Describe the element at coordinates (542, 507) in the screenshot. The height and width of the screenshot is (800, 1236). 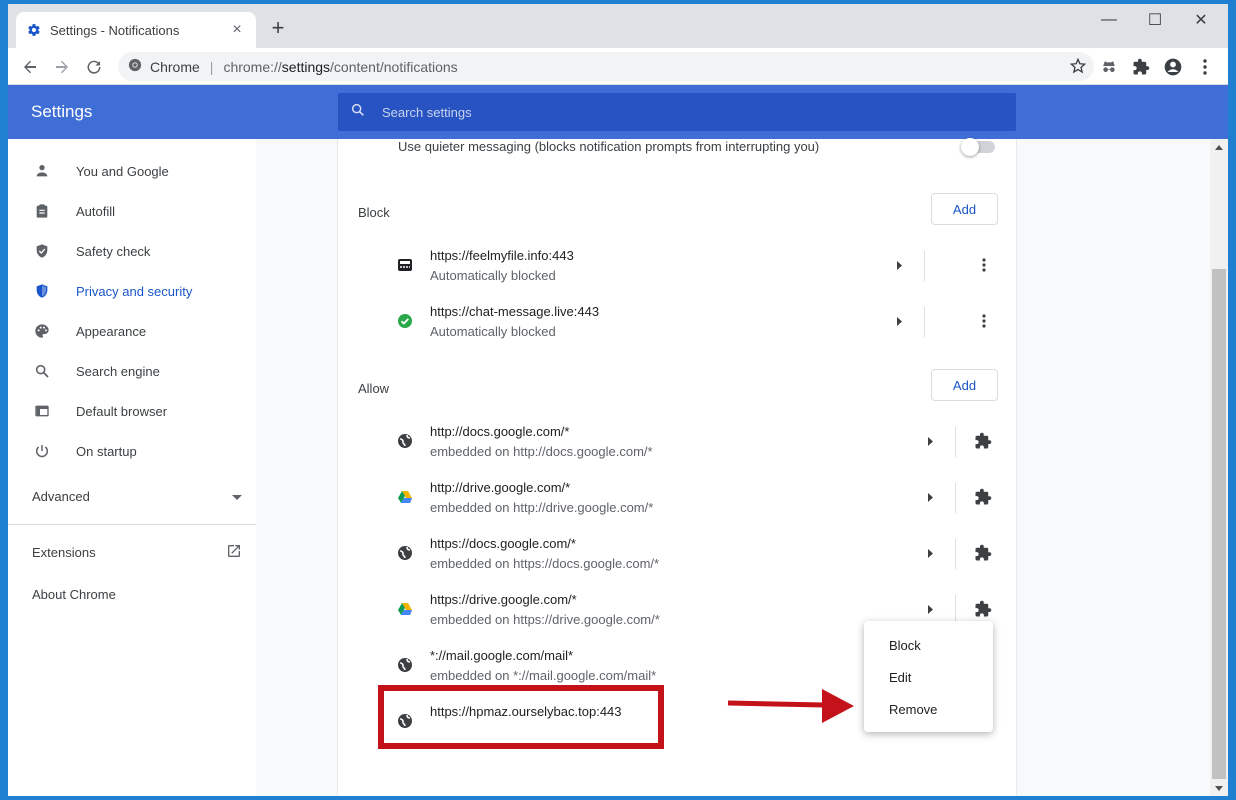
I see `site-embedded: embedded on http://drive.google.com/*` at that location.